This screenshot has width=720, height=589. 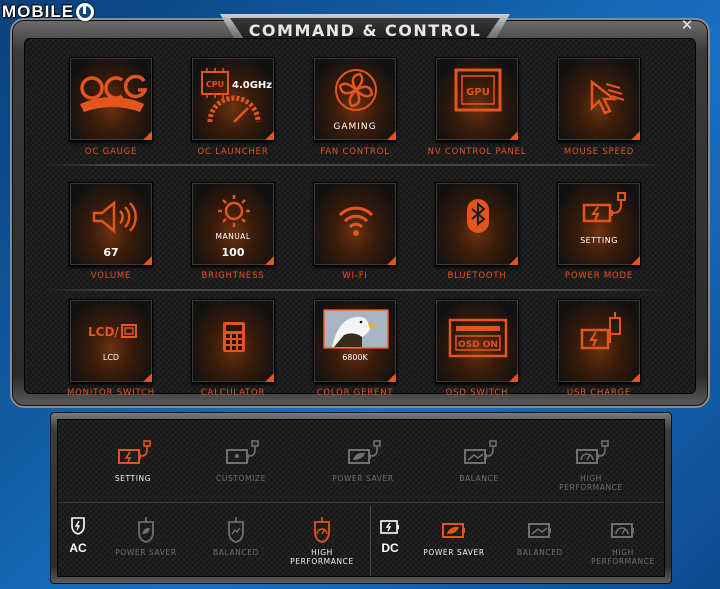 What do you see at coordinates (539, 530) in the screenshot?
I see `battery-balance-icon` at bounding box center [539, 530].